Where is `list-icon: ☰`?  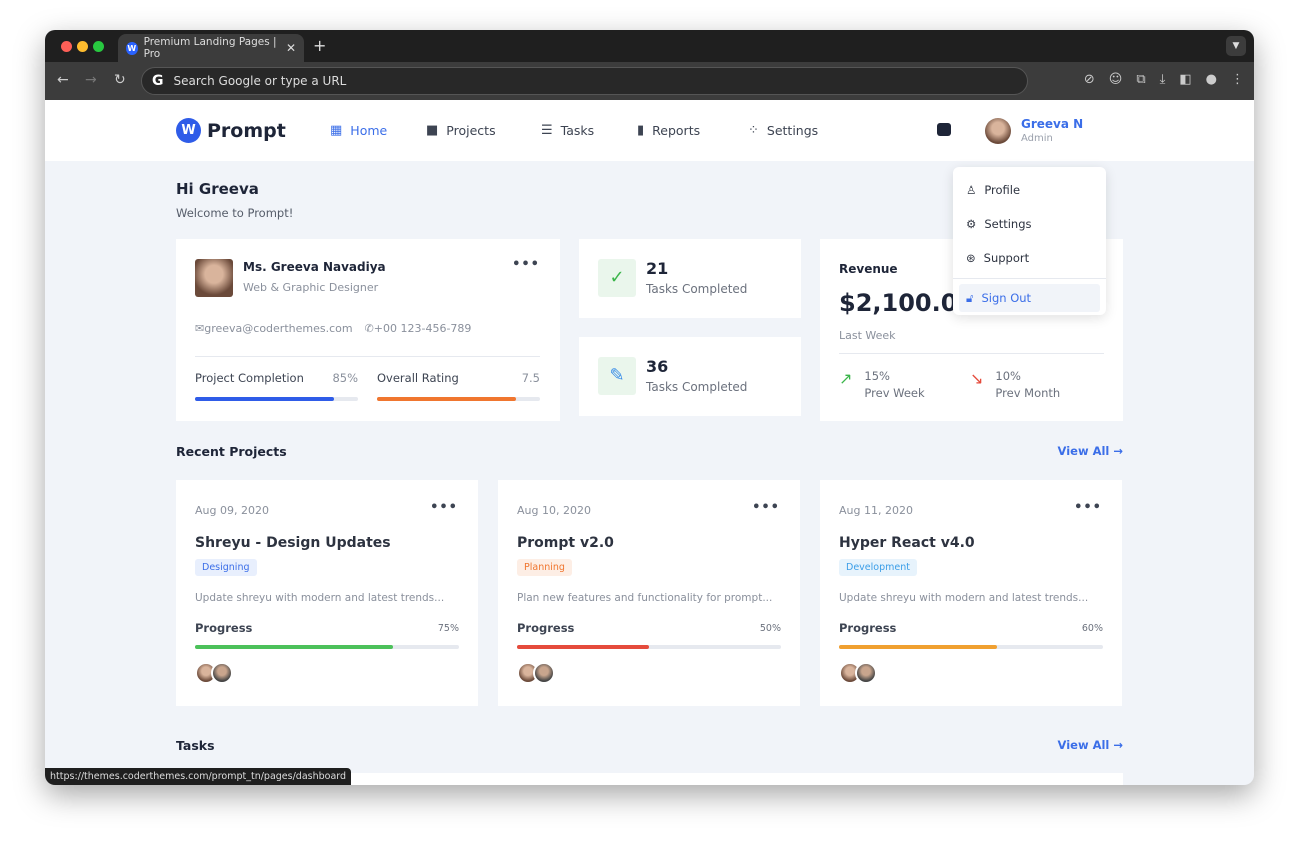 list-icon: ☰ is located at coordinates (547, 130).